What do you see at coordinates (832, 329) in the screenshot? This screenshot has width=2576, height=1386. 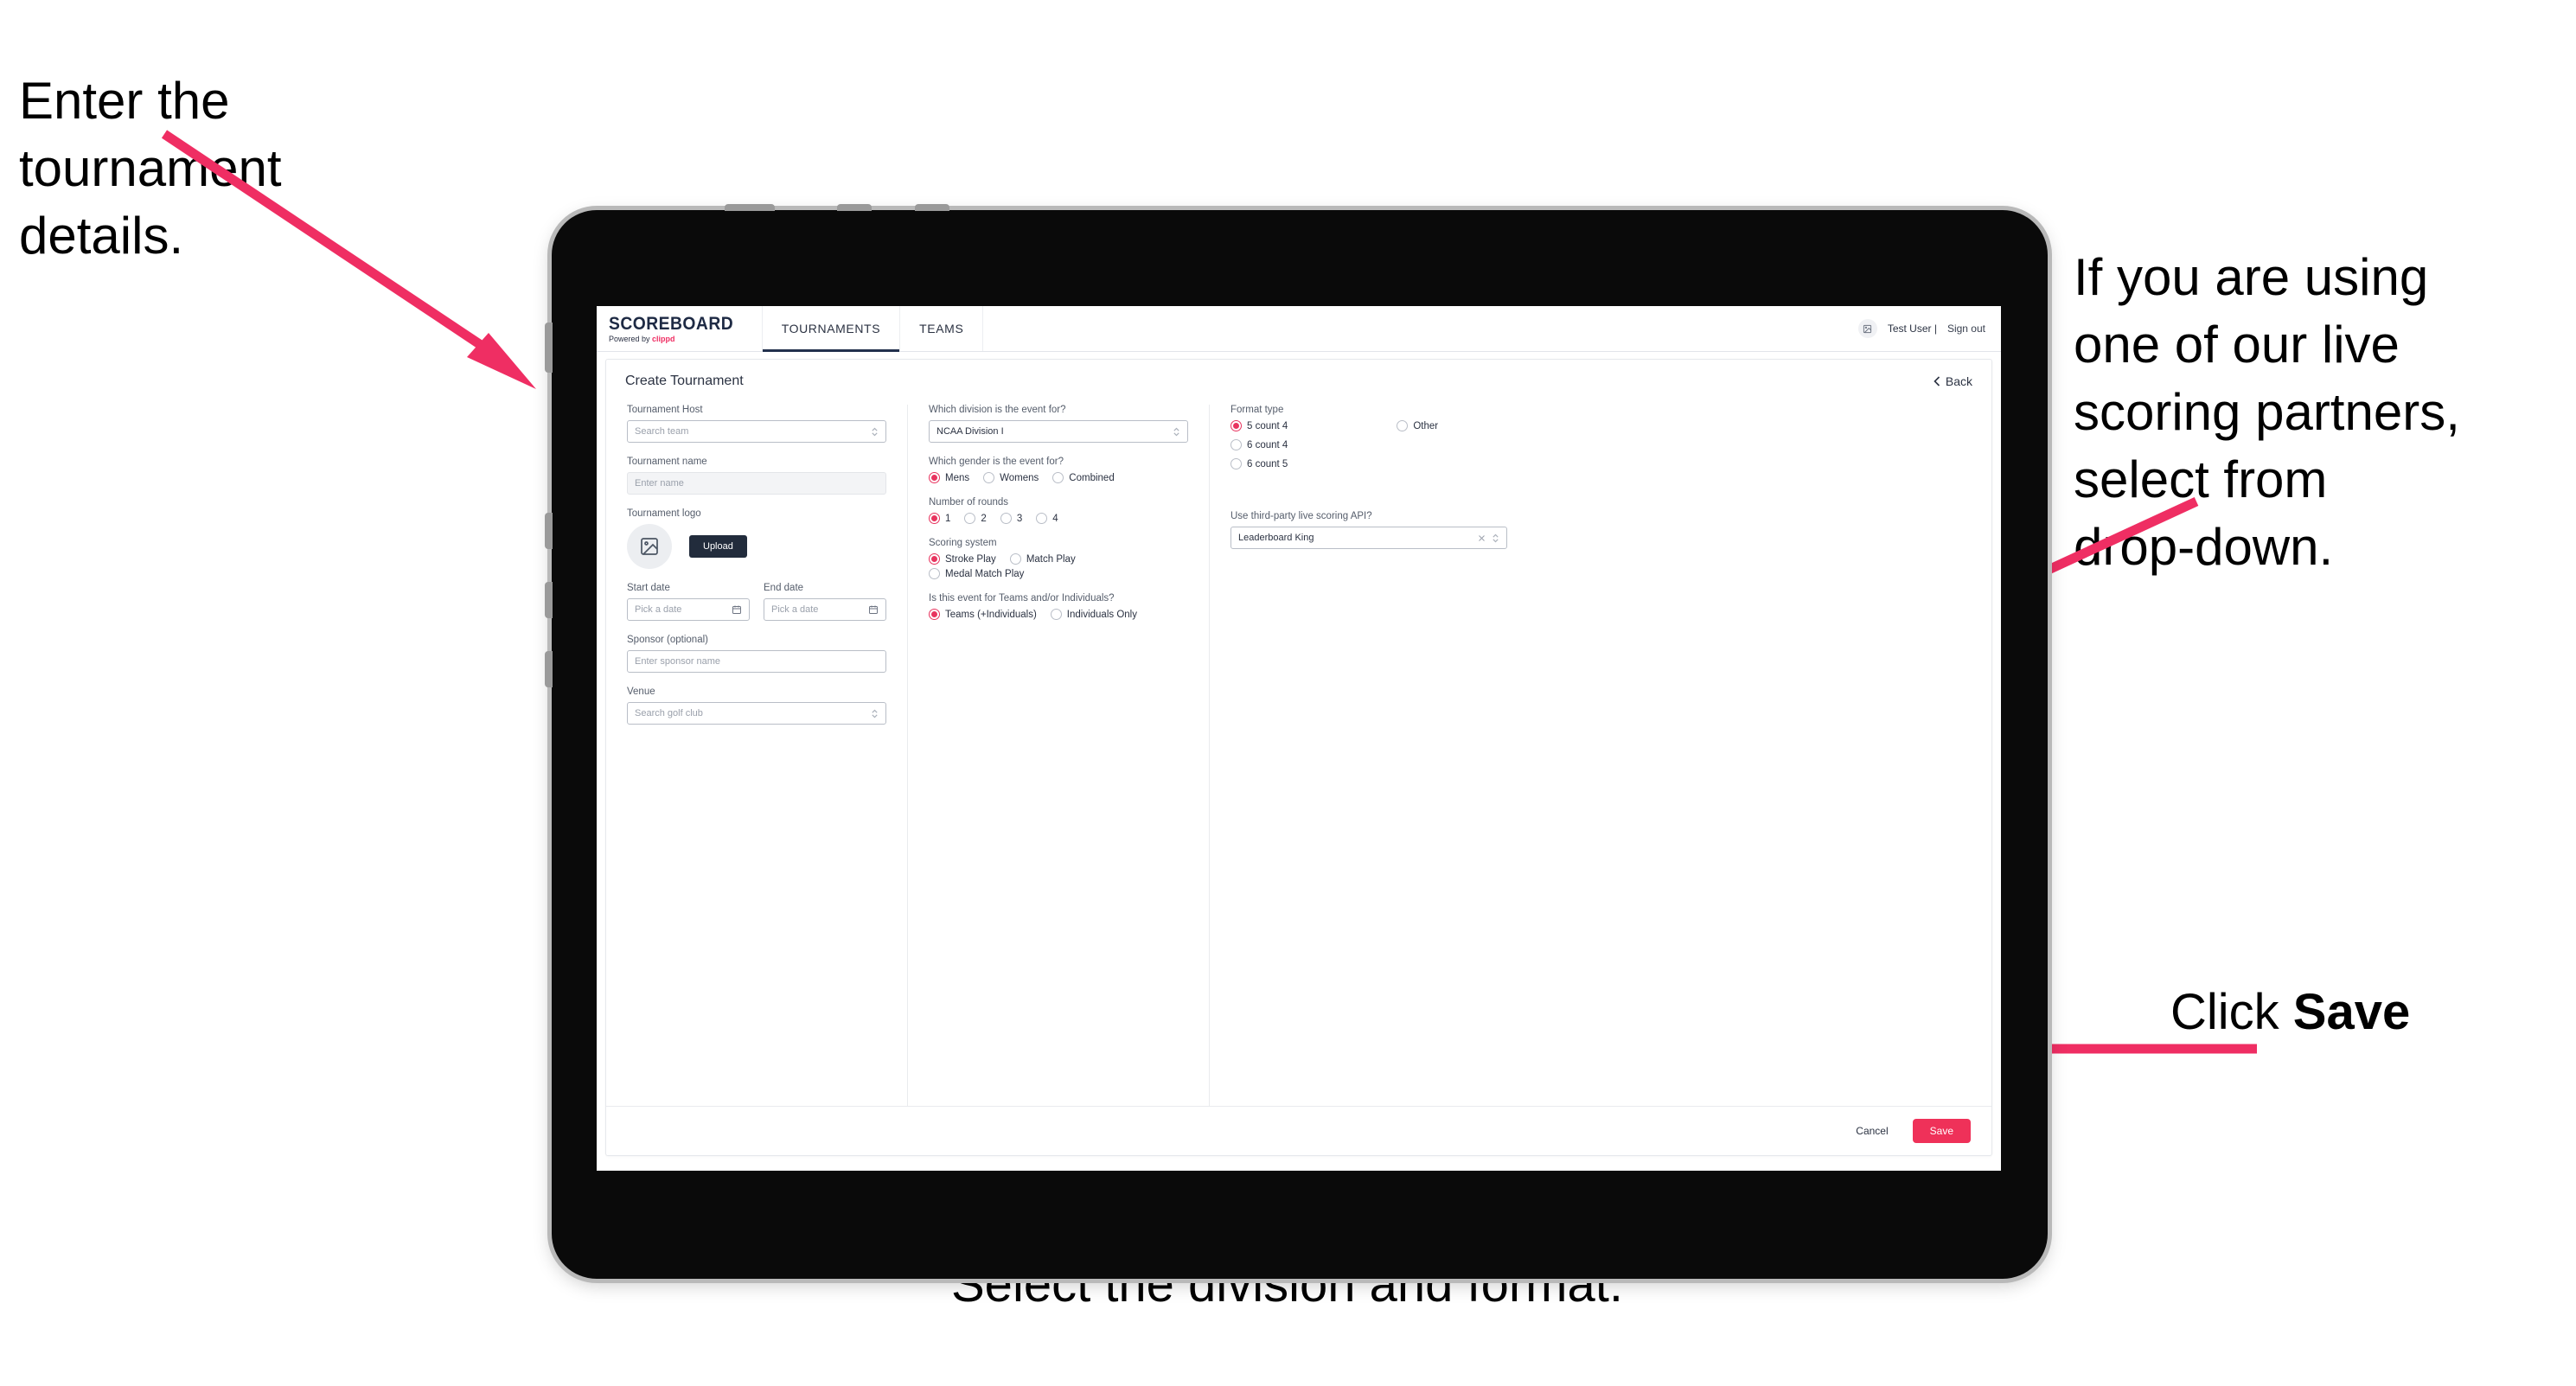 I see `tab-tournaments: TOURNAMENTS` at bounding box center [832, 329].